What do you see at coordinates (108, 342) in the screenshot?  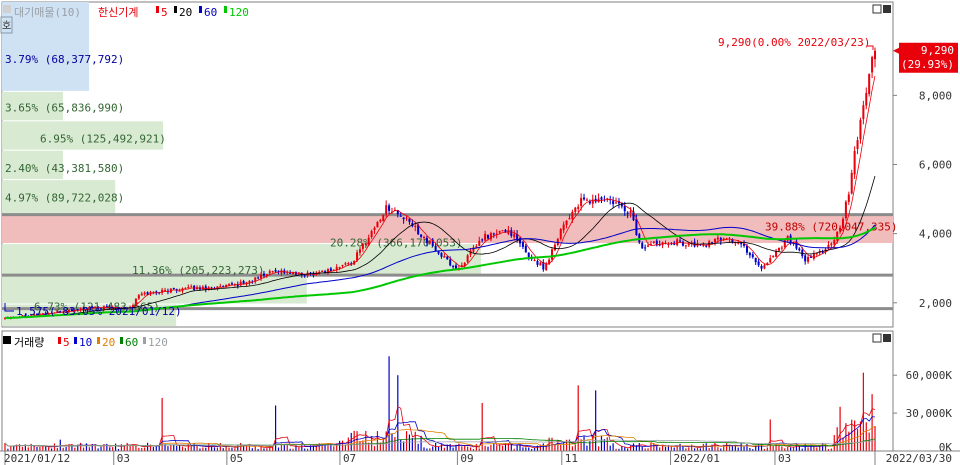 I see `legend-item: 20` at bounding box center [108, 342].